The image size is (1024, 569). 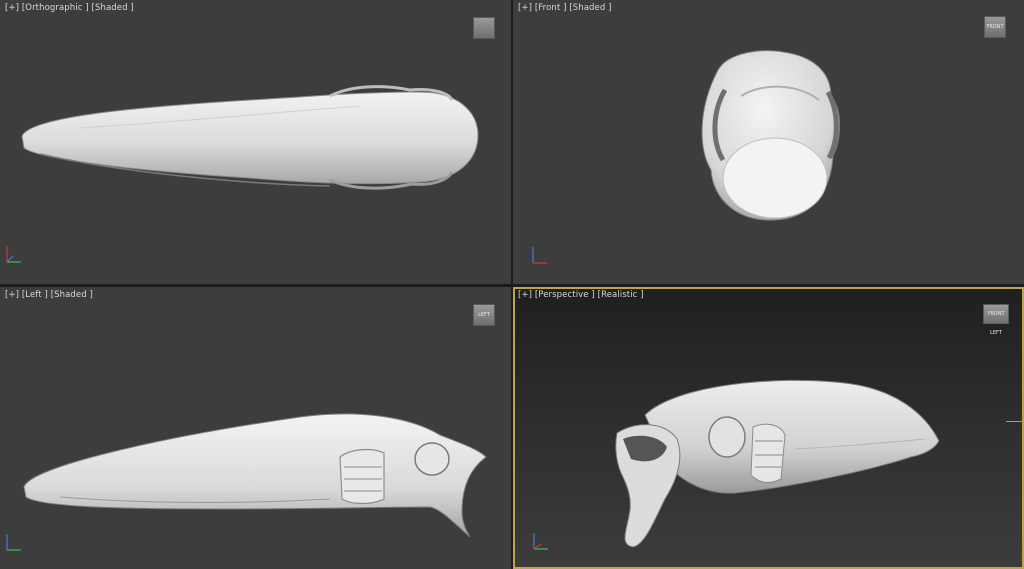 What do you see at coordinates (770, 135) in the screenshot?
I see `fish-model-front-view` at bounding box center [770, 135].